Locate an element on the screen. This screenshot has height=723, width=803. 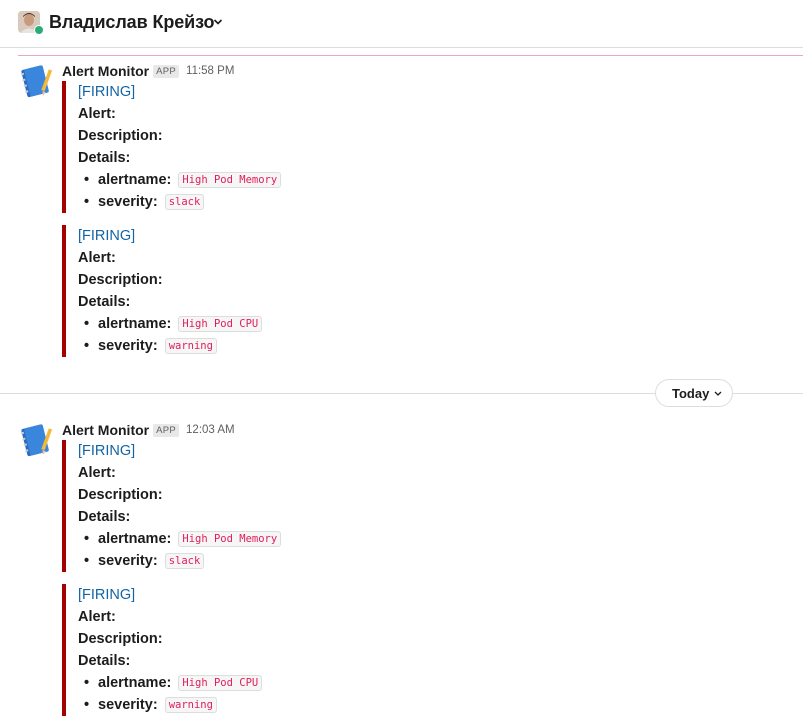
conversation-header: Владислав Крейзо is located at coordinates (401, 24).